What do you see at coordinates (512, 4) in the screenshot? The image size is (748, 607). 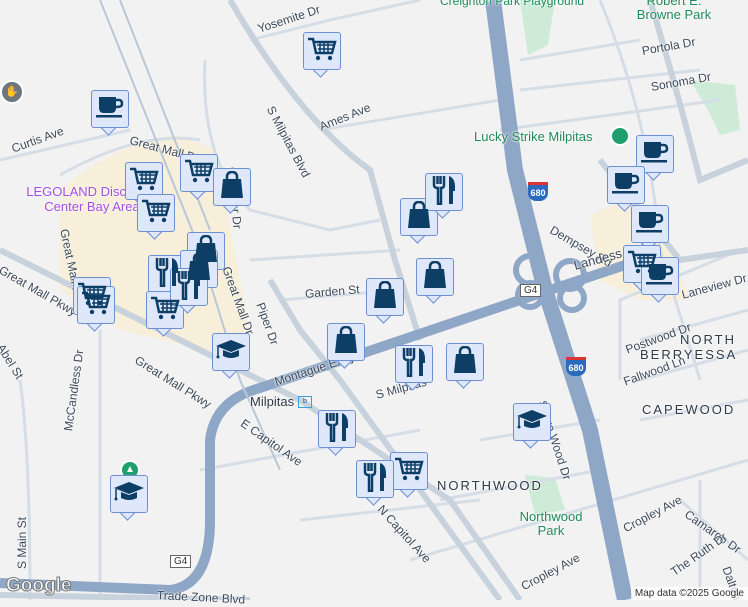 I see `playground-label: Creighton Park Playground` at bounding box center [512, 4].